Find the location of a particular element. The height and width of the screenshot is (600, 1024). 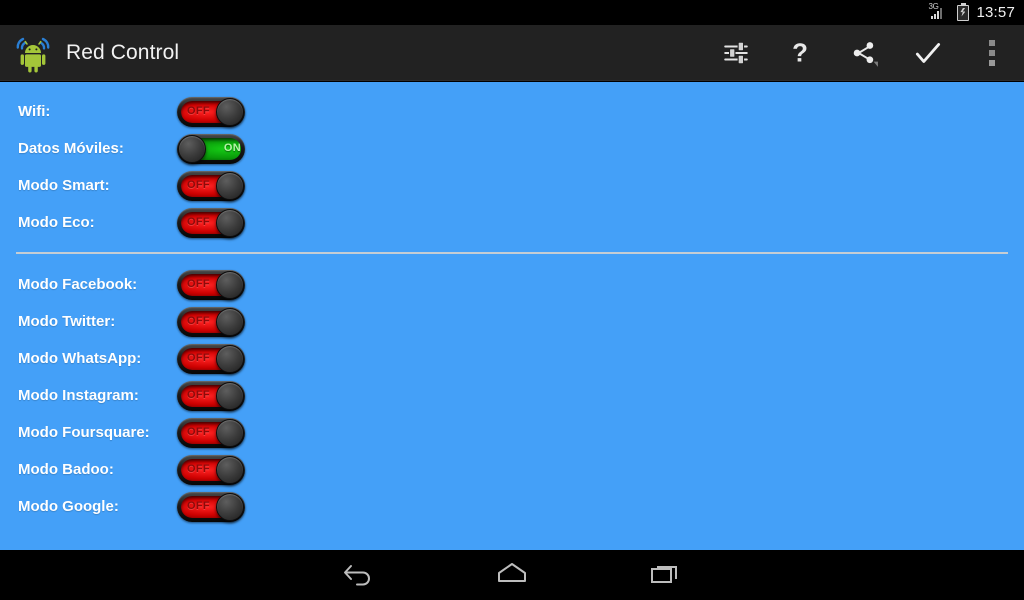

sliders-icon is located at coordinates (736, 53).